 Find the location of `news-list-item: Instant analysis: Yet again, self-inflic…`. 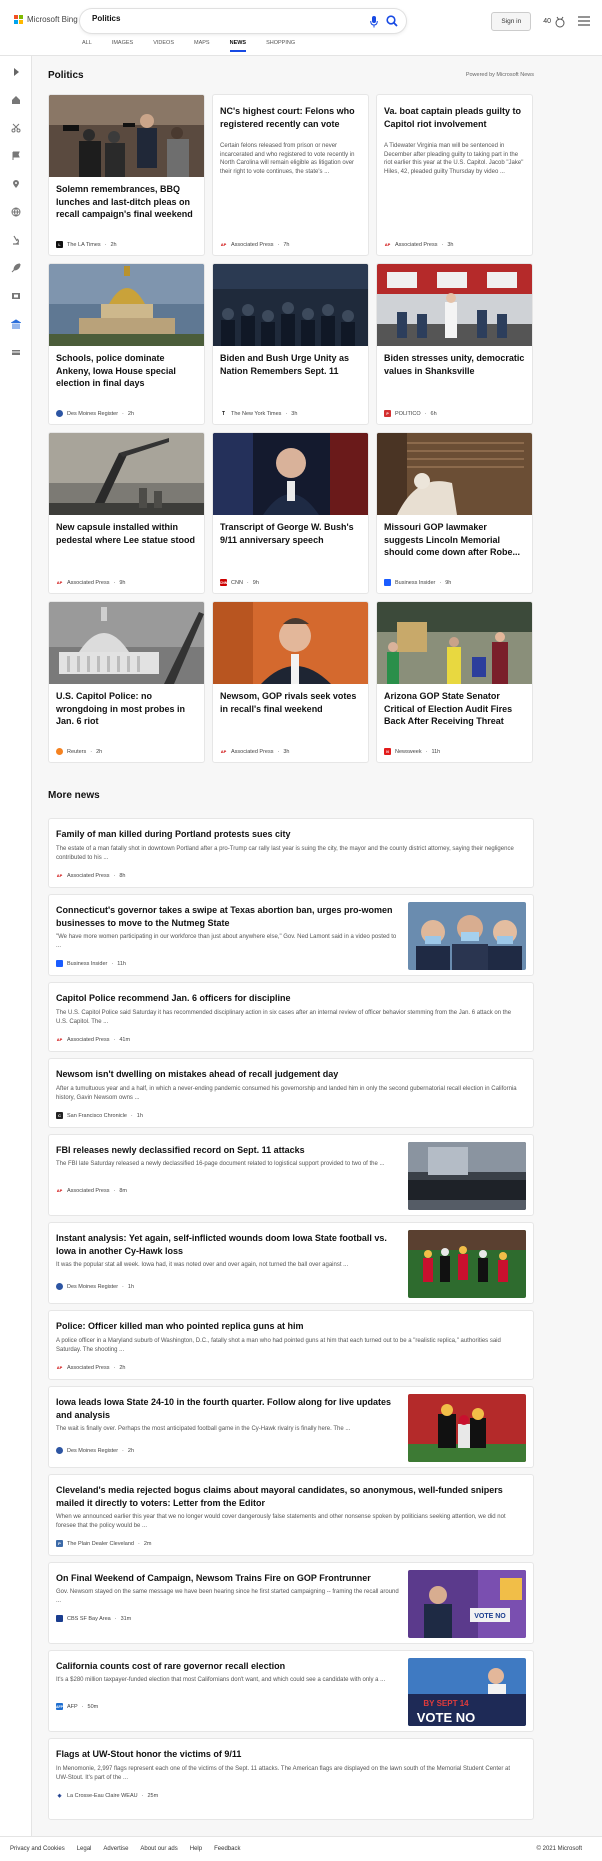

news-list-item: Instant analysis: Yet again, self-inflic… is located at coordinates (291, 1263).